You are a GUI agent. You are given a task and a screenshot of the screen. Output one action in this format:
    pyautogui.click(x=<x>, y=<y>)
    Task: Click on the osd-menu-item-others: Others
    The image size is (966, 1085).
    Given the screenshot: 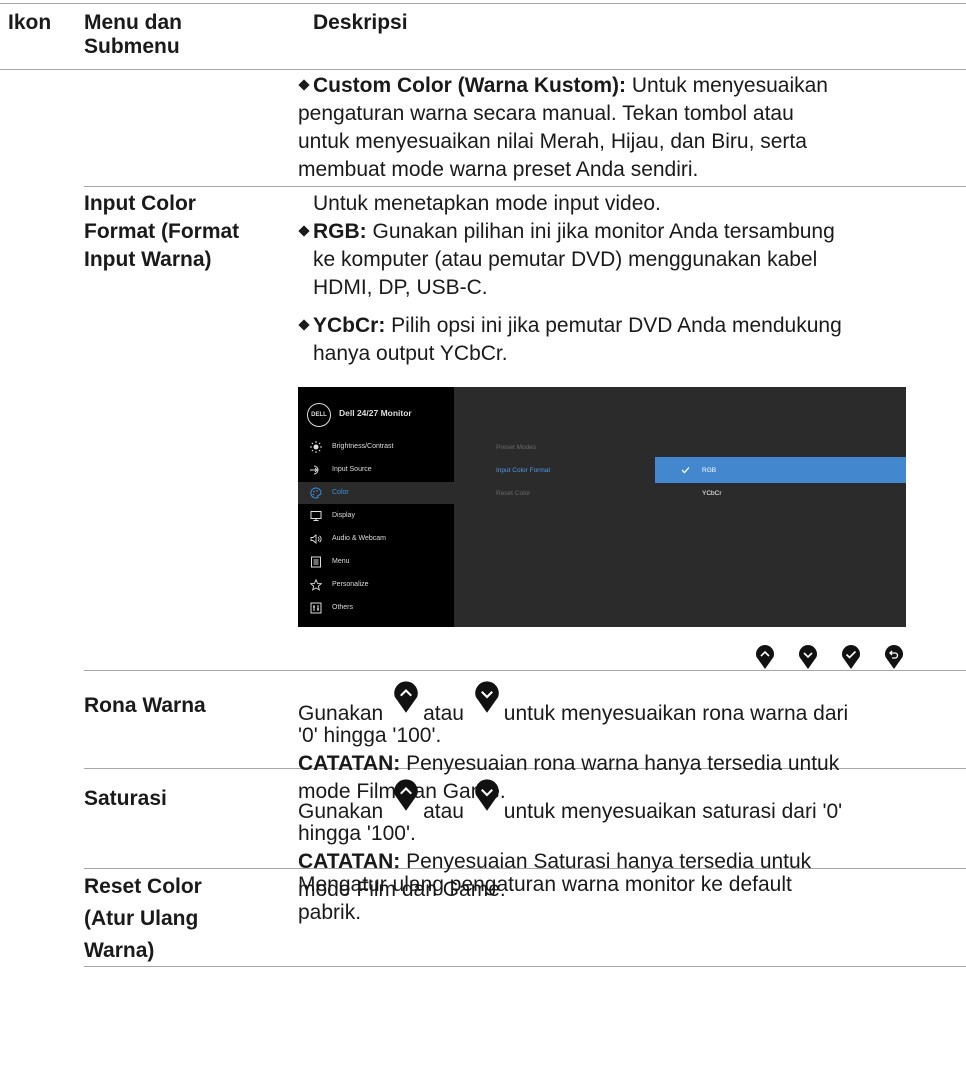 What is the action you would take?
    pyautogui.click(x=376, y=608)
    